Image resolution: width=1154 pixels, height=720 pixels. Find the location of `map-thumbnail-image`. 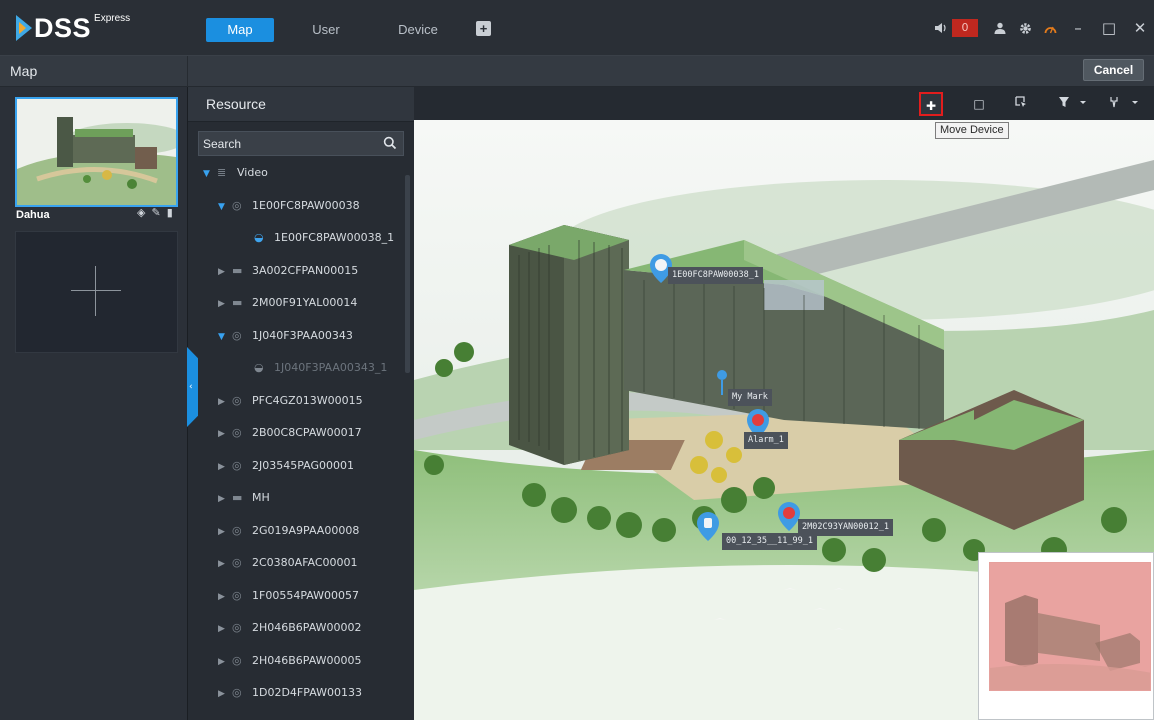

map-thumbnail-image is located at coordinates (96, 152).